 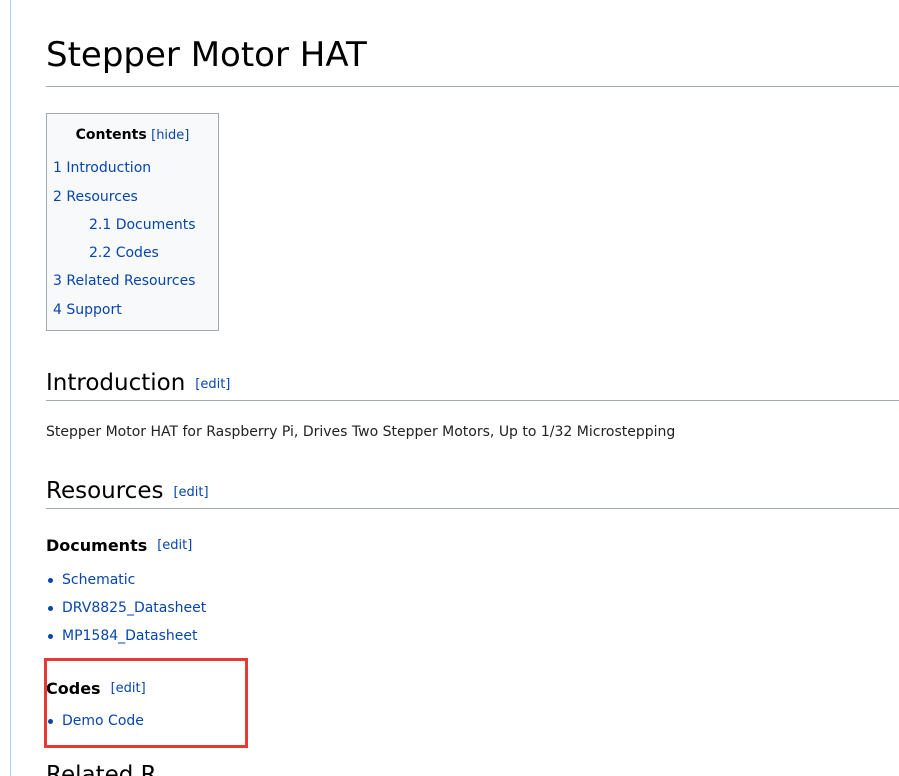 What do you see at coordinates (472, 400) in the screenshot?
I see `introduction-divider` at bounding box center [472, 400].